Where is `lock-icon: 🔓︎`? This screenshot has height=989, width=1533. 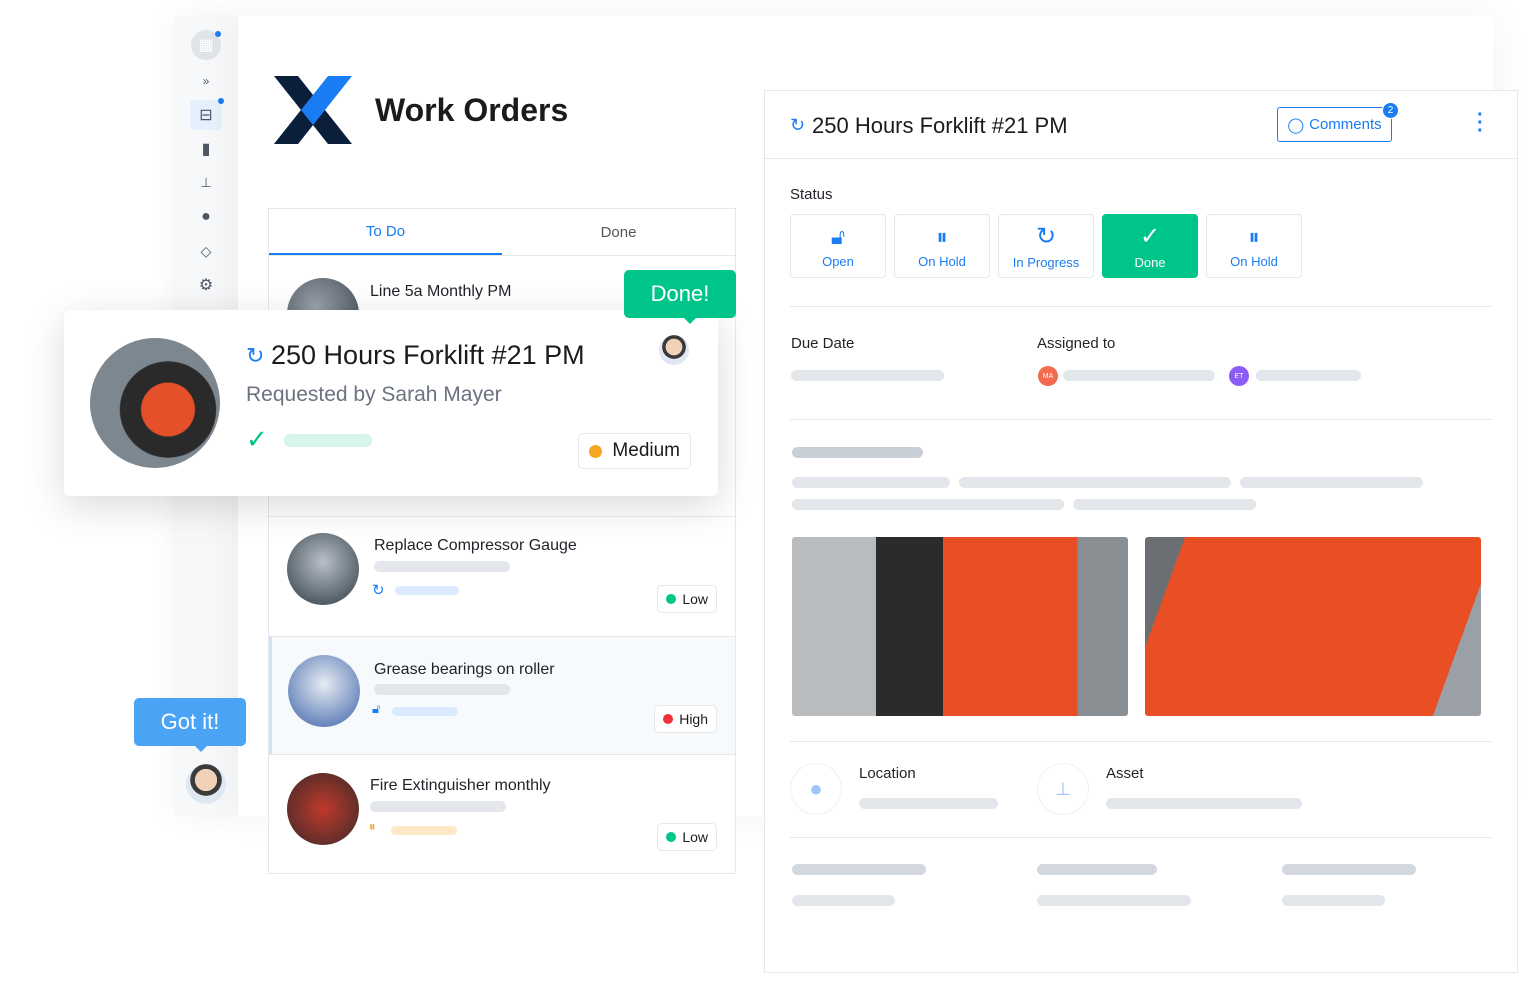 lock-icon: 🔓︎ is located at coordinates (376, 708).